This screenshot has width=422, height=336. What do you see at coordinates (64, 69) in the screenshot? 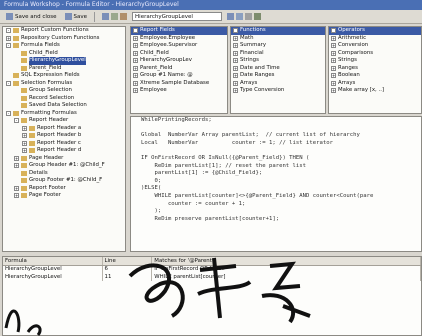
I see `tree-item: Parent_Field` at bounding box center [64, 69].